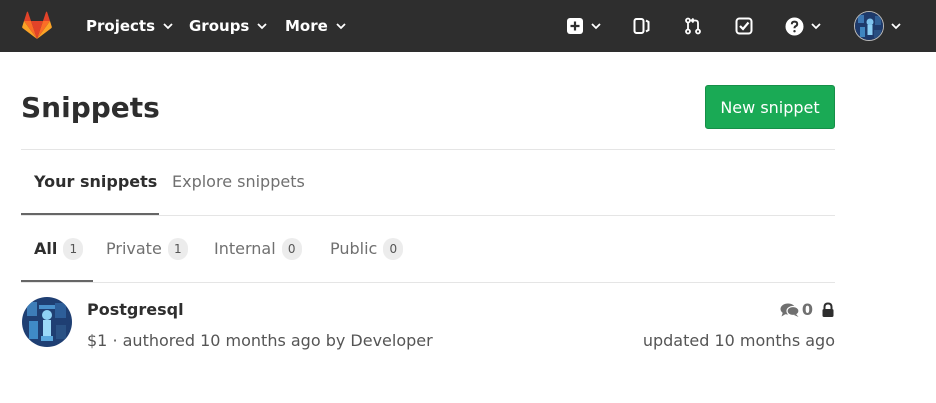 Image resolution: width=936 pixels, height=403 pixels. I want to click on todo-check-icon, so click(744, 26).